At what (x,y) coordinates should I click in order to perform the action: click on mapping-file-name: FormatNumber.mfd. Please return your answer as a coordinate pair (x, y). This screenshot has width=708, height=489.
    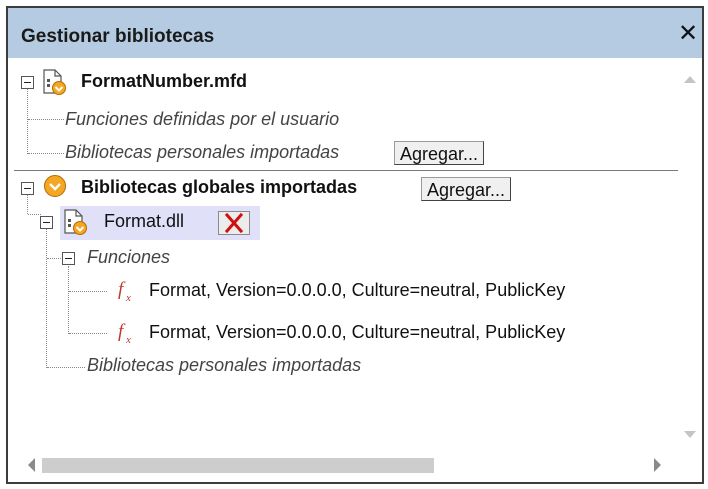
    Looking at the image, I should click on (164, 81).